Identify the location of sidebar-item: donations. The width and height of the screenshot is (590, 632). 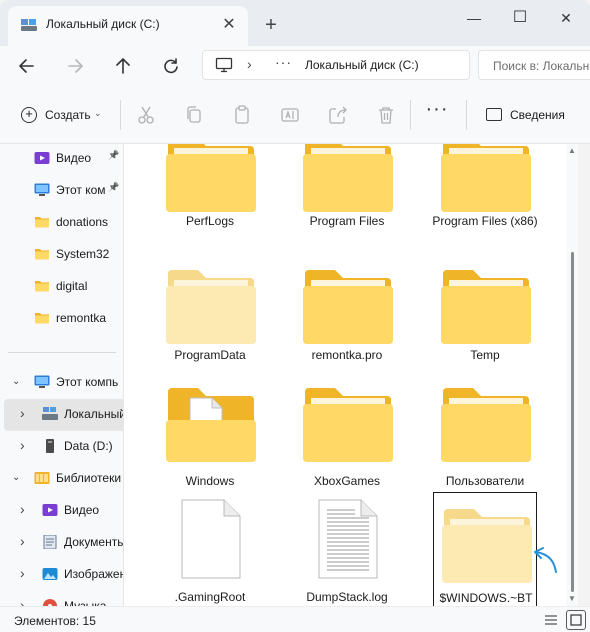
(61, 223).